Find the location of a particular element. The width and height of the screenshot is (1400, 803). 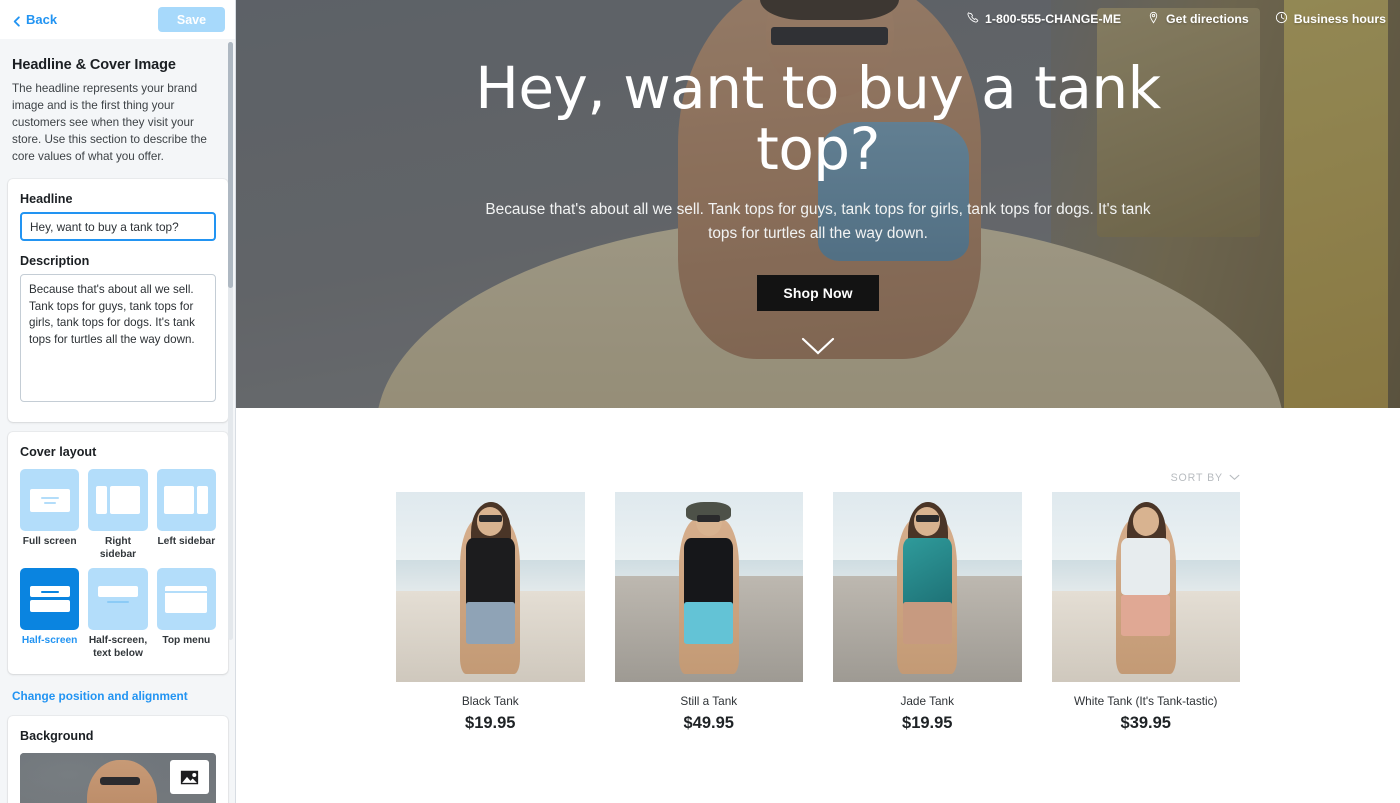

clock-icon is located at coordinates (1281, 19).